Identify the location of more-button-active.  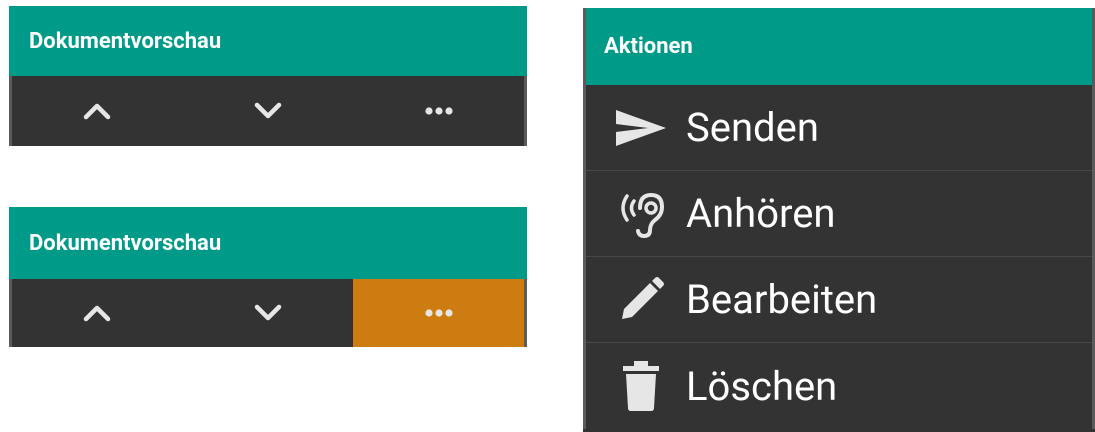
(439, 313).